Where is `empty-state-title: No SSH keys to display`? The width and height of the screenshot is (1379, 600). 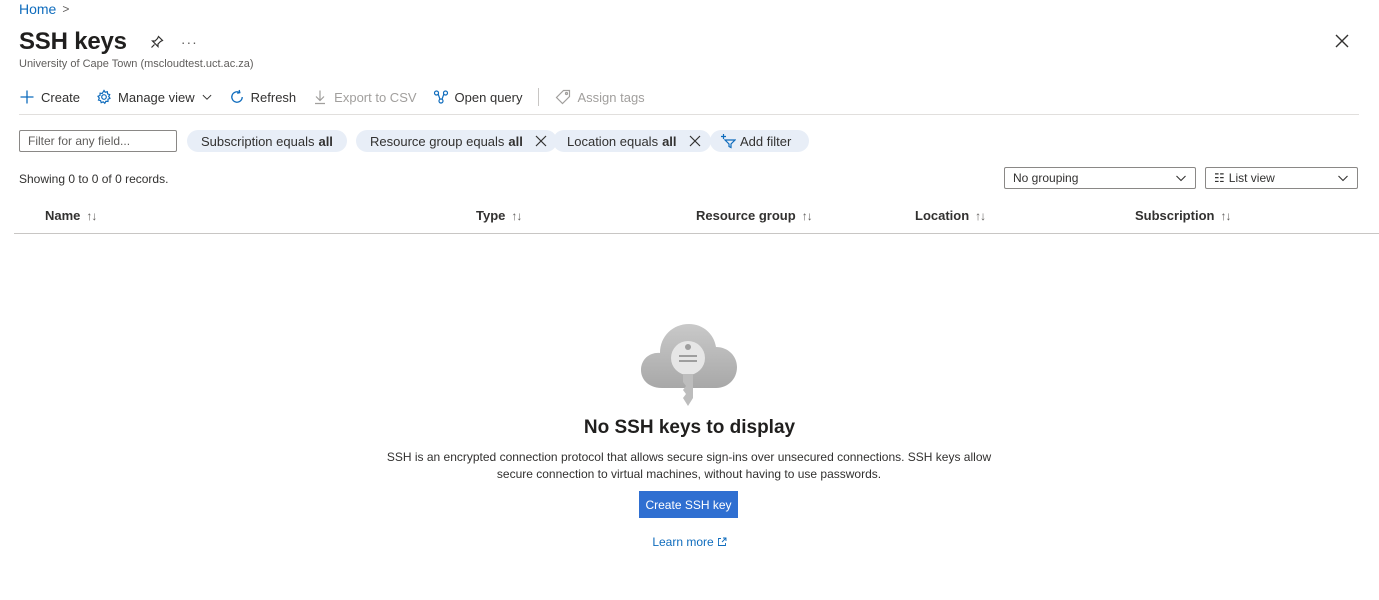 empty-state-title: No SSH keys to display is located at coordinates (689, 427).